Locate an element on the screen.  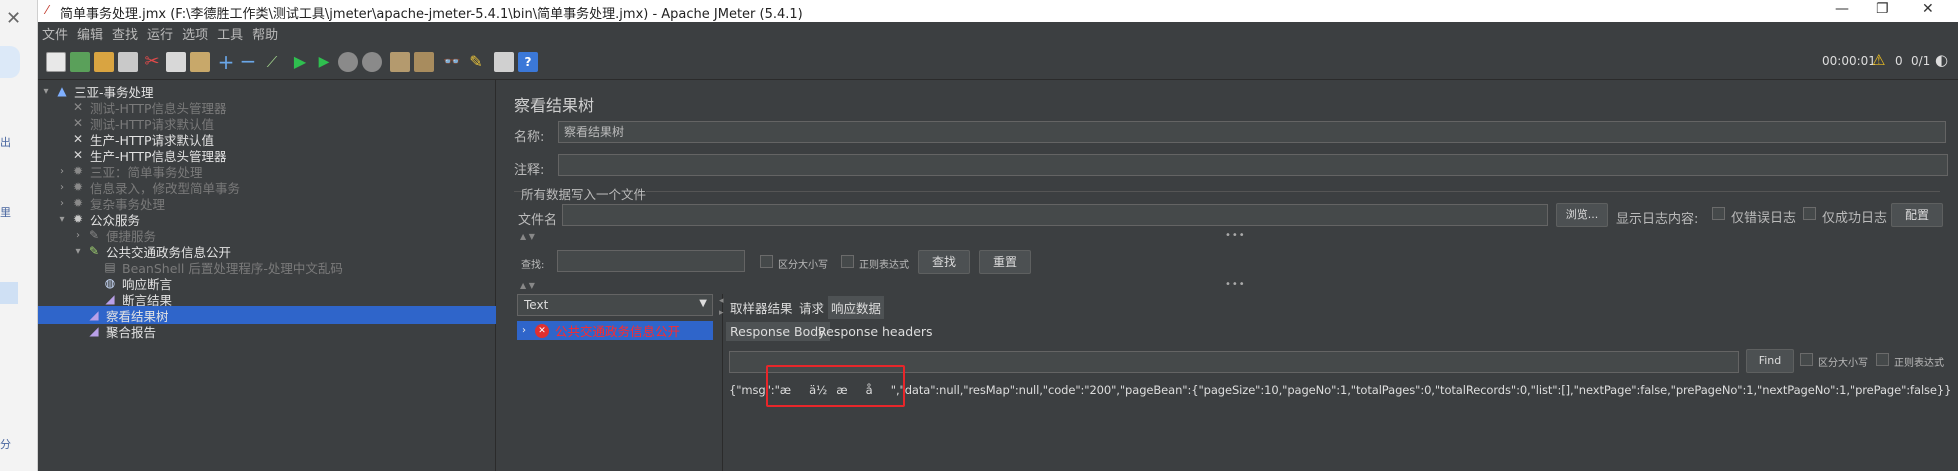
menu-file: 文件 is located at coordinates (55, 33).